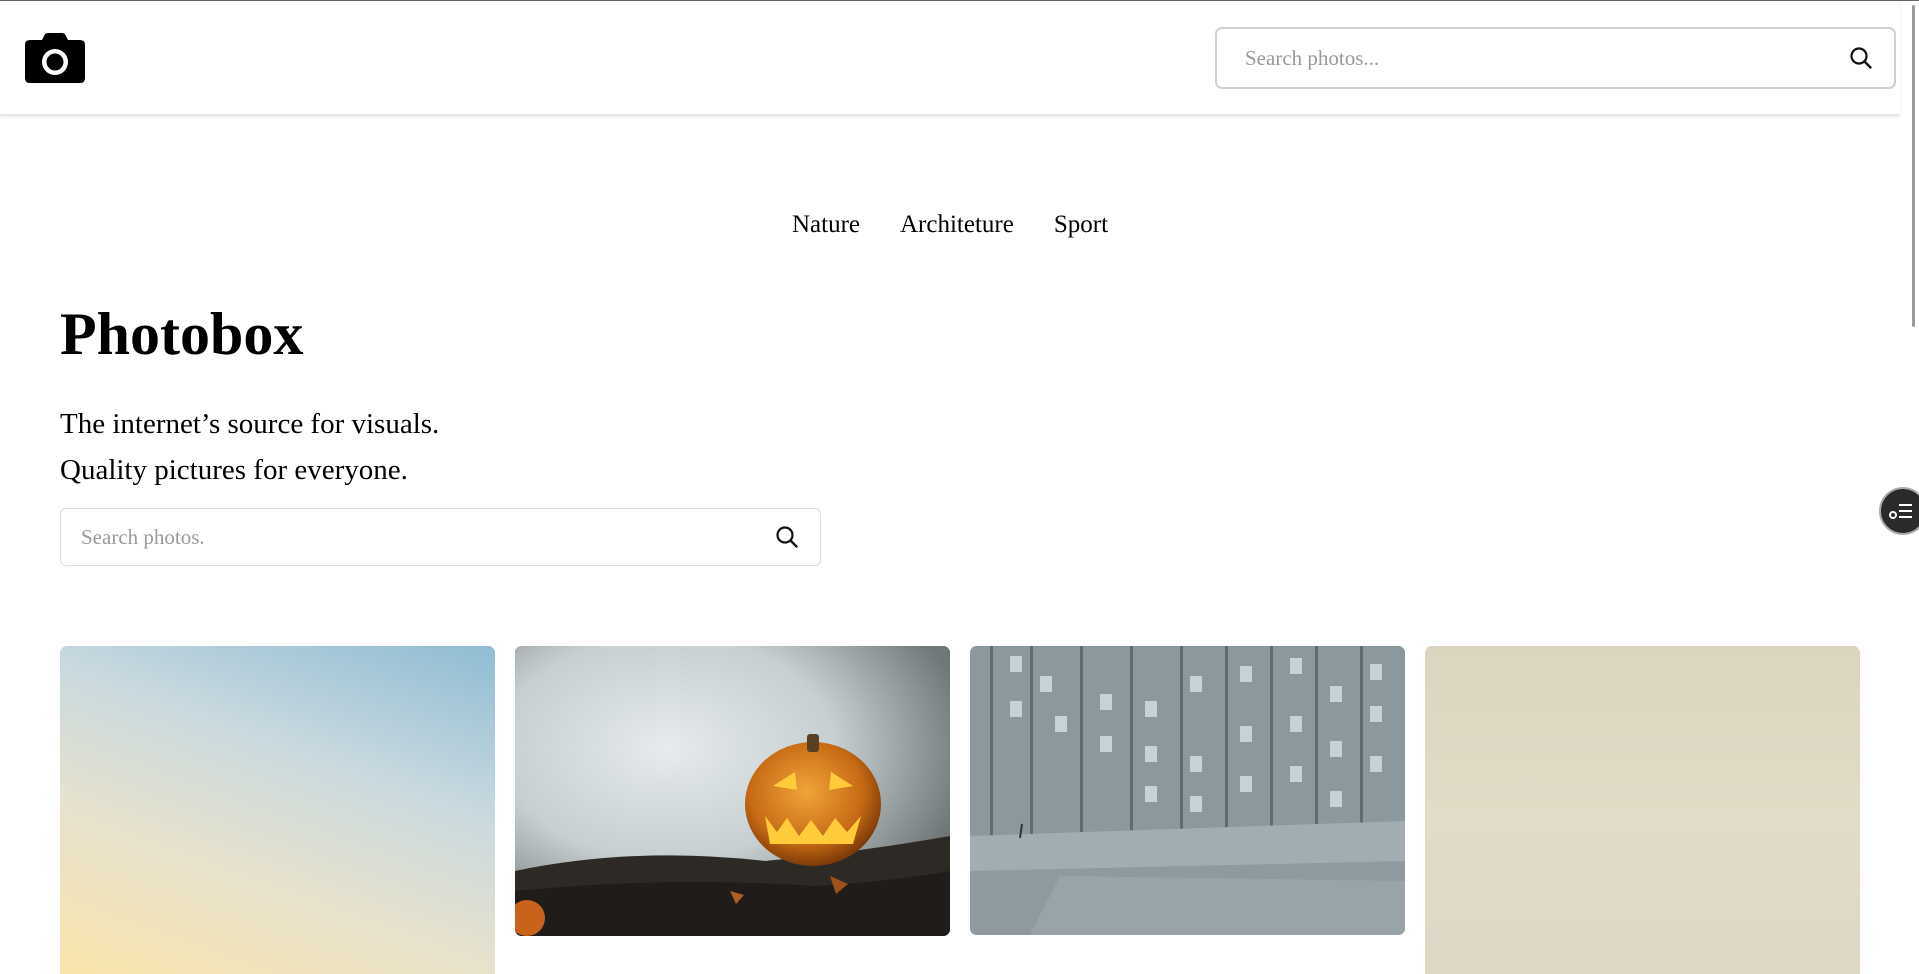  Describe the element at coordinates (957, 225) in the screenshot. I see `nav-item-architeture: Architeture` at that location.